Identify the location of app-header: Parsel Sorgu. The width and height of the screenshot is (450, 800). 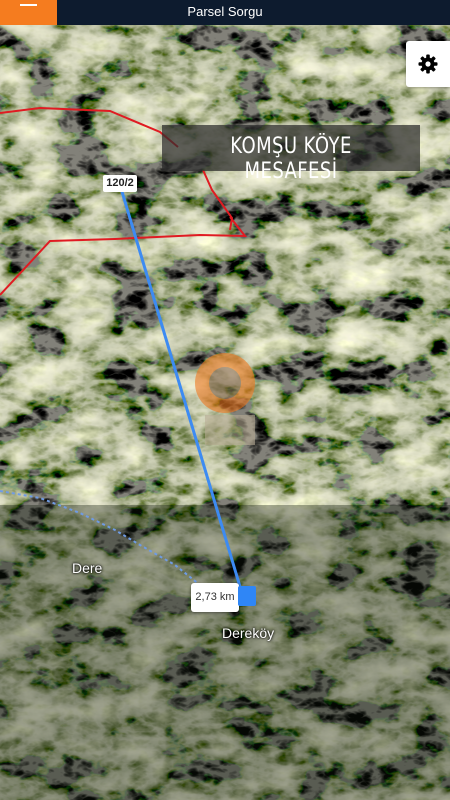
(225, 12).